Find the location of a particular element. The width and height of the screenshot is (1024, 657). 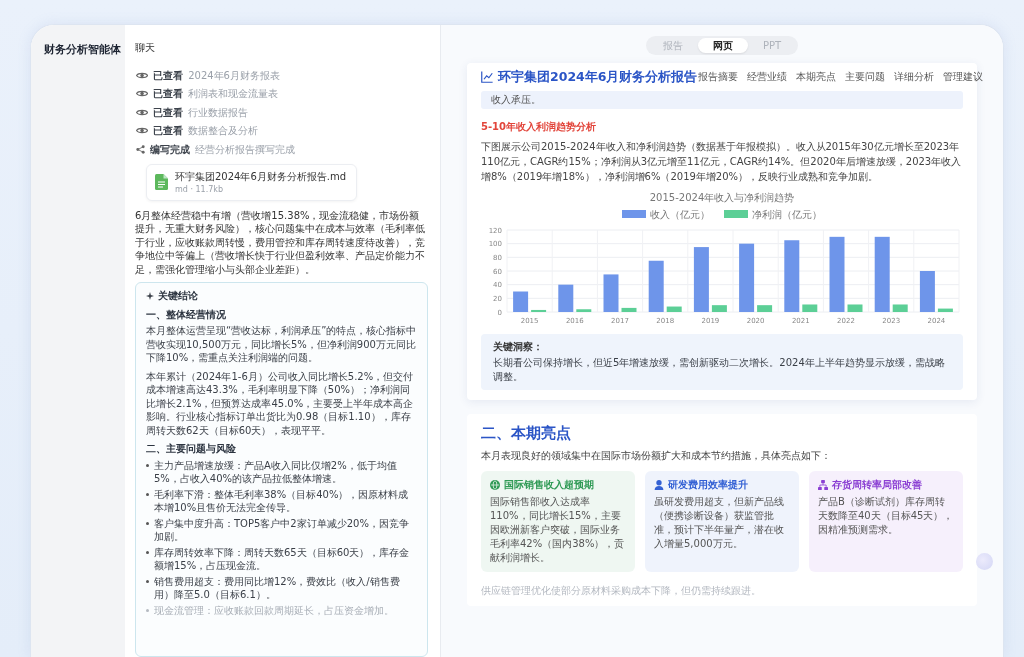

document-icon is located at coordinates (161, 182).